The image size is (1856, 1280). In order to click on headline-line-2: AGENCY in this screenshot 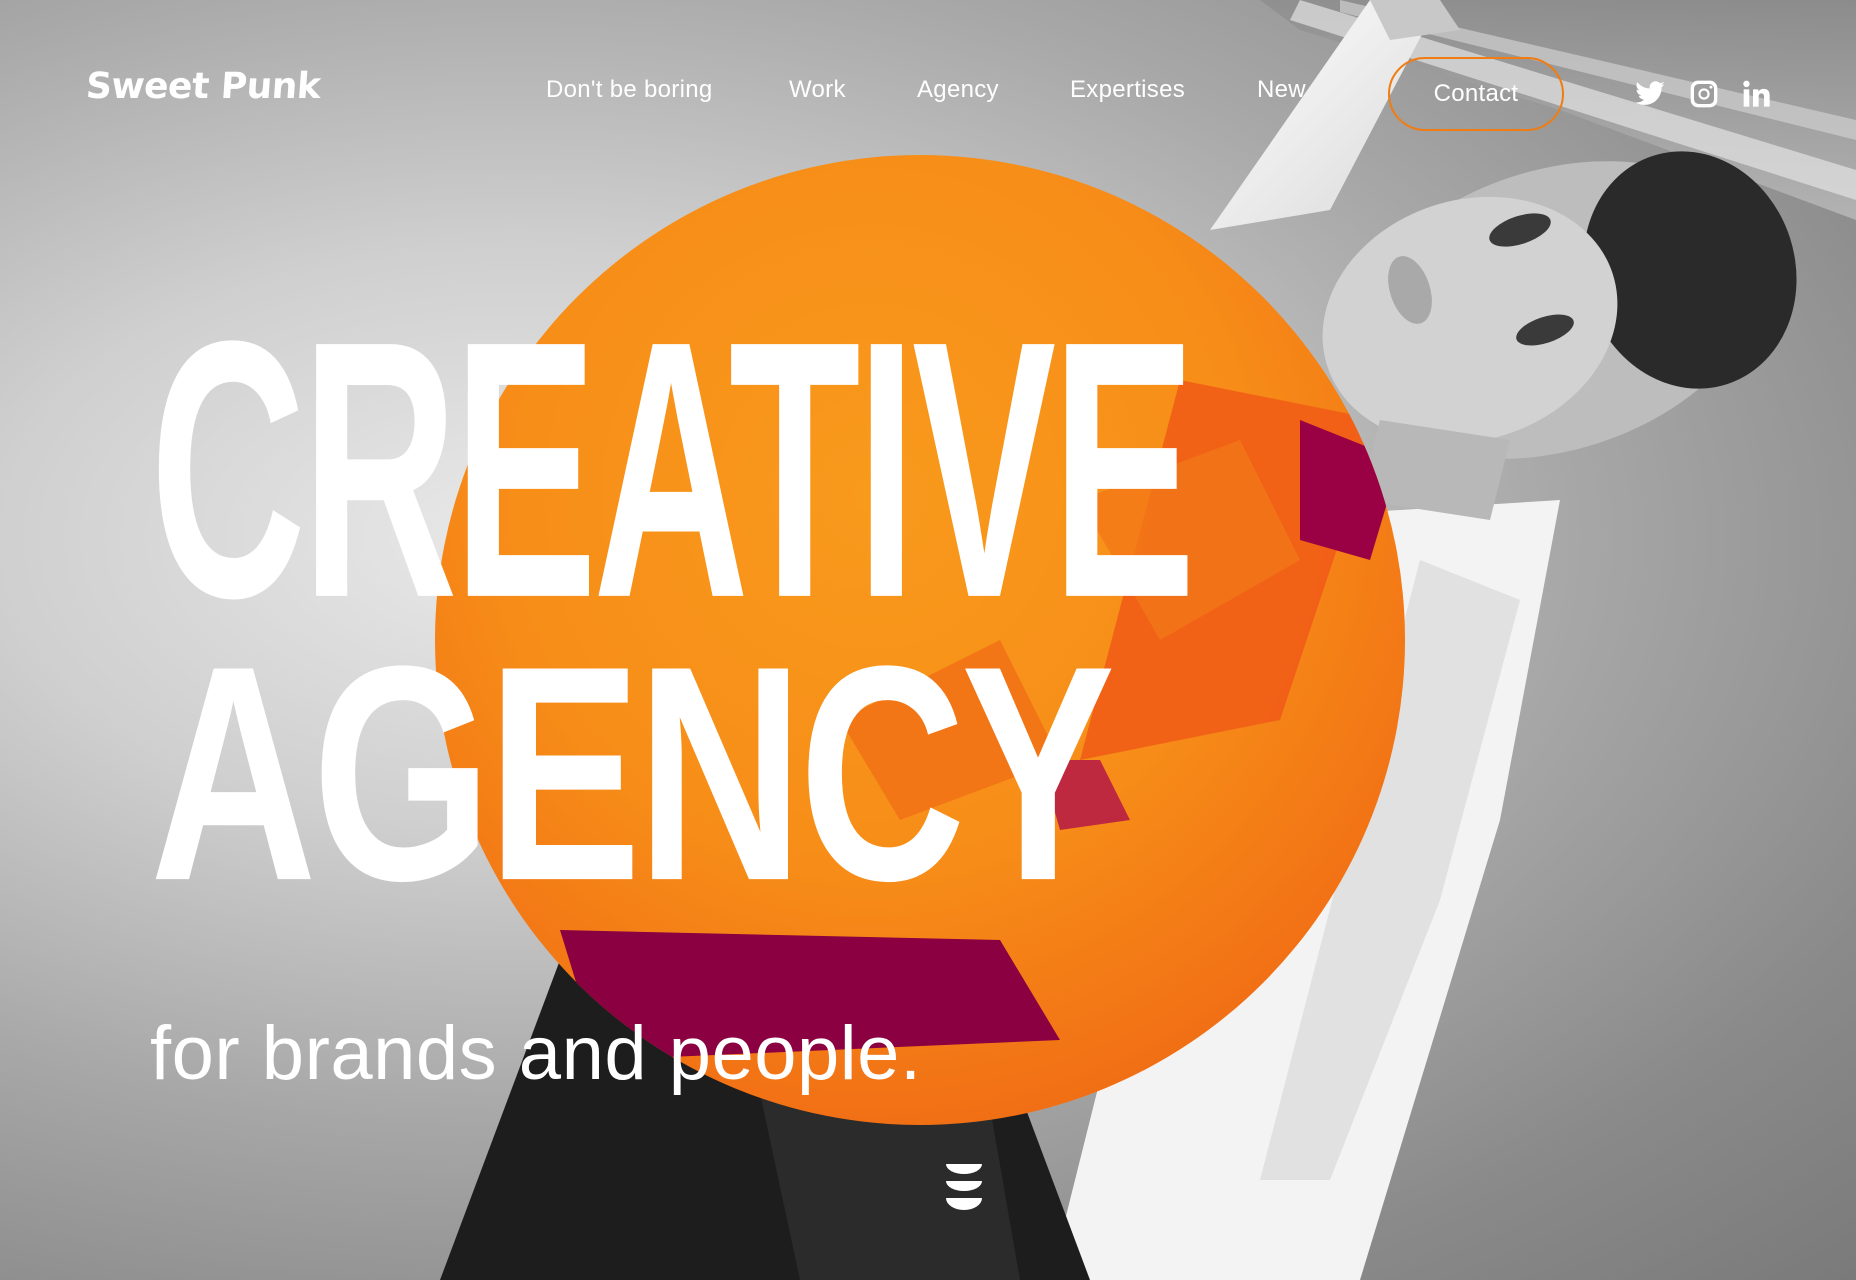, I will do `click(632, 773)`.